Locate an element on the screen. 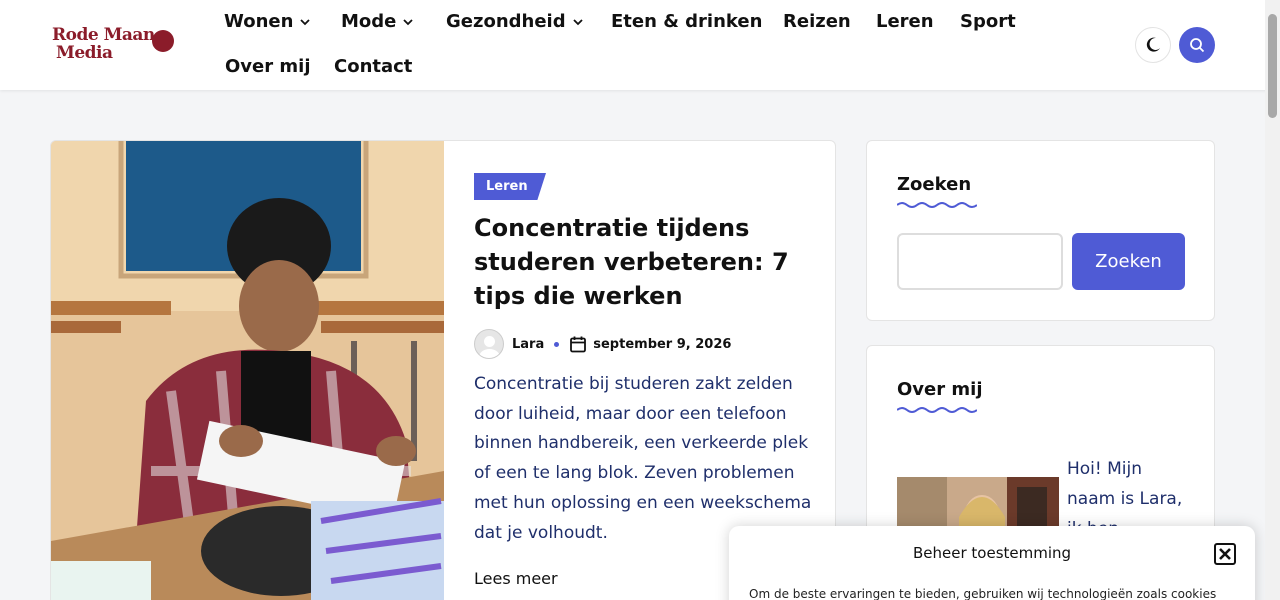 The image size is (1280, 600). category-badge: Leren is located at coordinates (510, 186).